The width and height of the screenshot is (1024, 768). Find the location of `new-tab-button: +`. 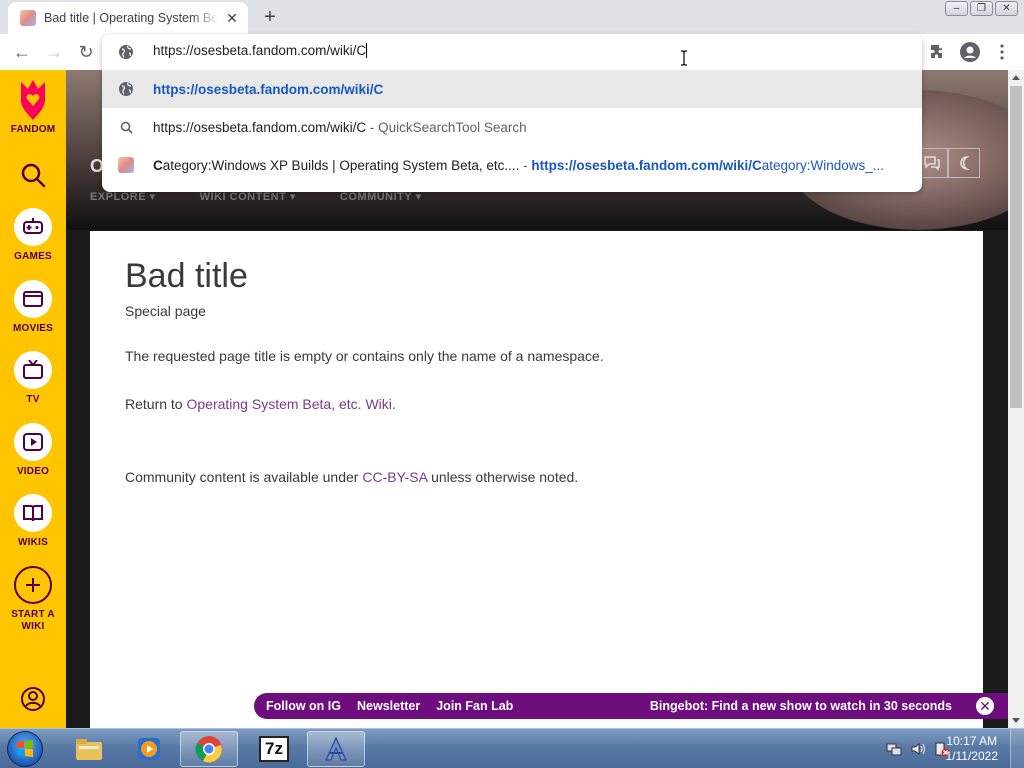

new-tab-button: + is located at coordinates (270, 18).